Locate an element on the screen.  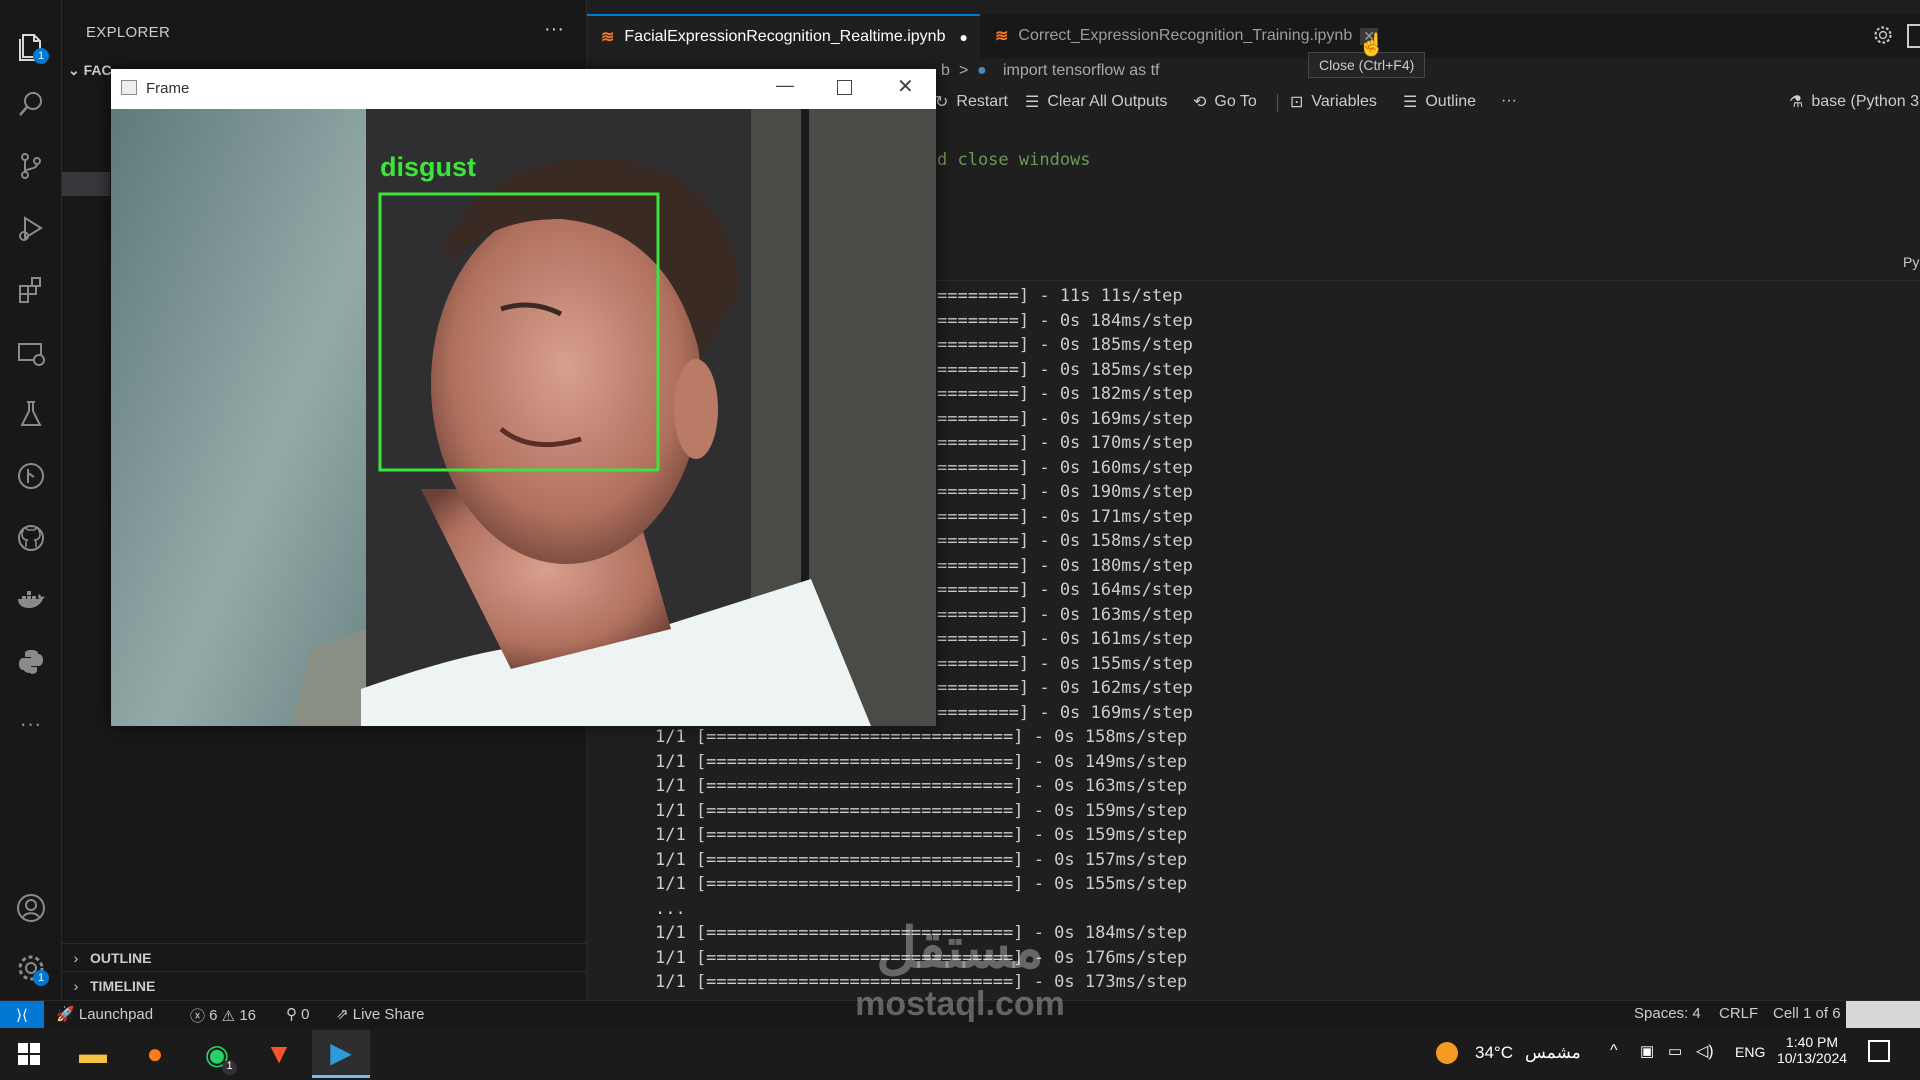
git-graph-icon is located at coordinates (30, 476).